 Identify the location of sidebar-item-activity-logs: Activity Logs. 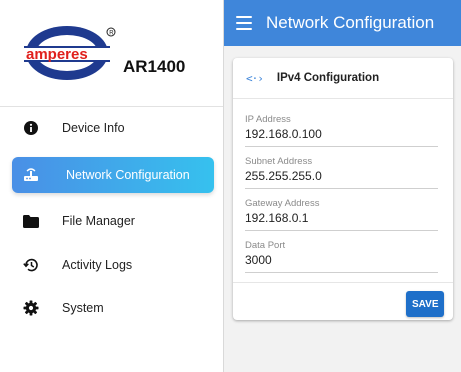
(113, 265).